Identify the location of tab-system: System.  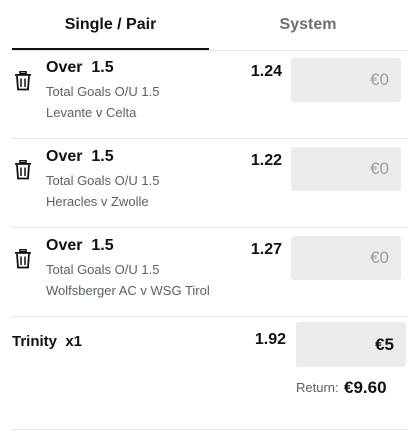
(308, 25).